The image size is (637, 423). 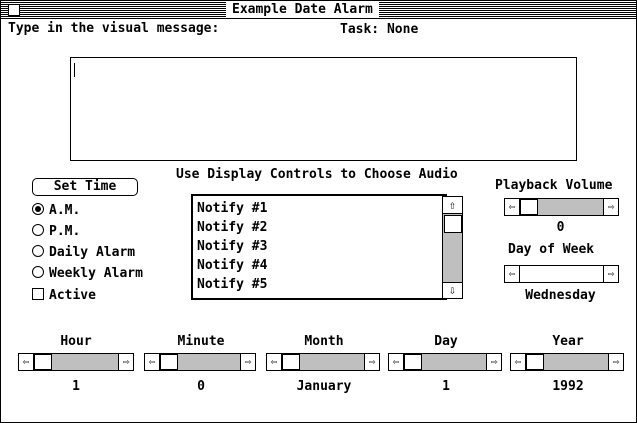 I want to click on playback-volume-label: Playback Volume, so click(x=554, y=185).